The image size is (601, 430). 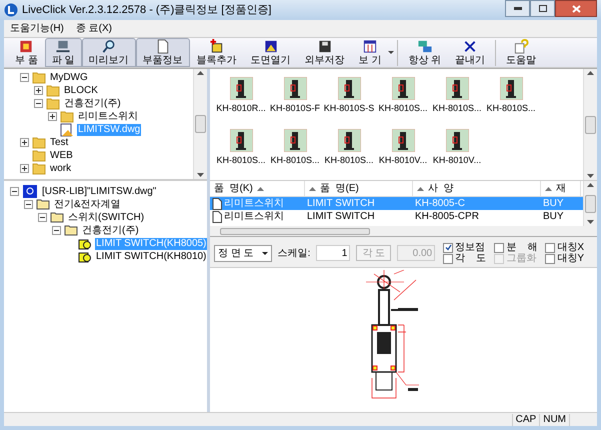 I want to click on sort-up-icon, so click(x=260, y=188).